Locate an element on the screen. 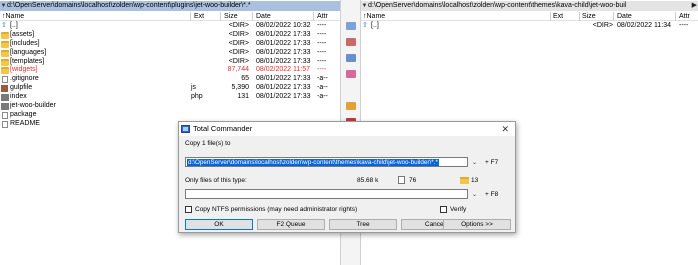 The width and height of the screenshot is (698, 265). verify-checkbox is located at coordinates (443, 209).